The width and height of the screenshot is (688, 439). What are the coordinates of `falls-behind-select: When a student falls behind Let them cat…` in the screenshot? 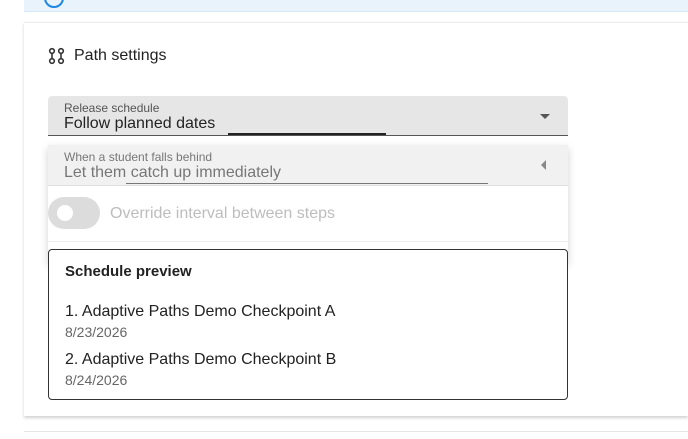 It's located at (308, 165).